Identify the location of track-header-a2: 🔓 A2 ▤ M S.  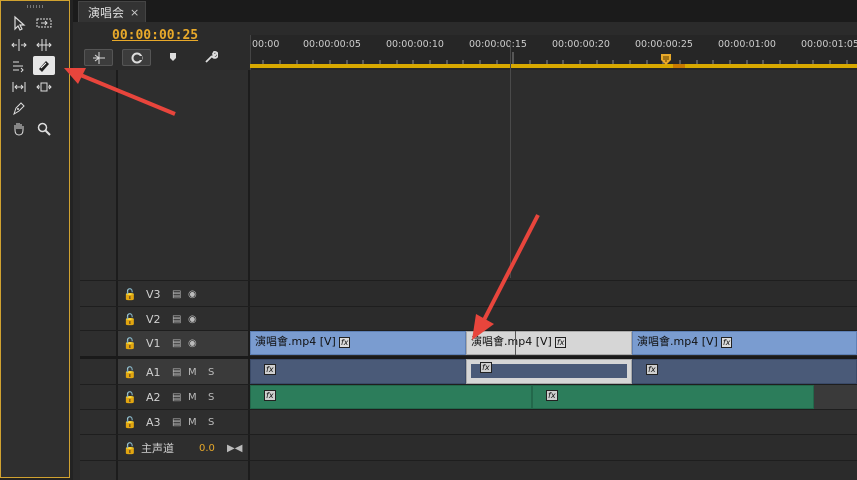
(183, 397).